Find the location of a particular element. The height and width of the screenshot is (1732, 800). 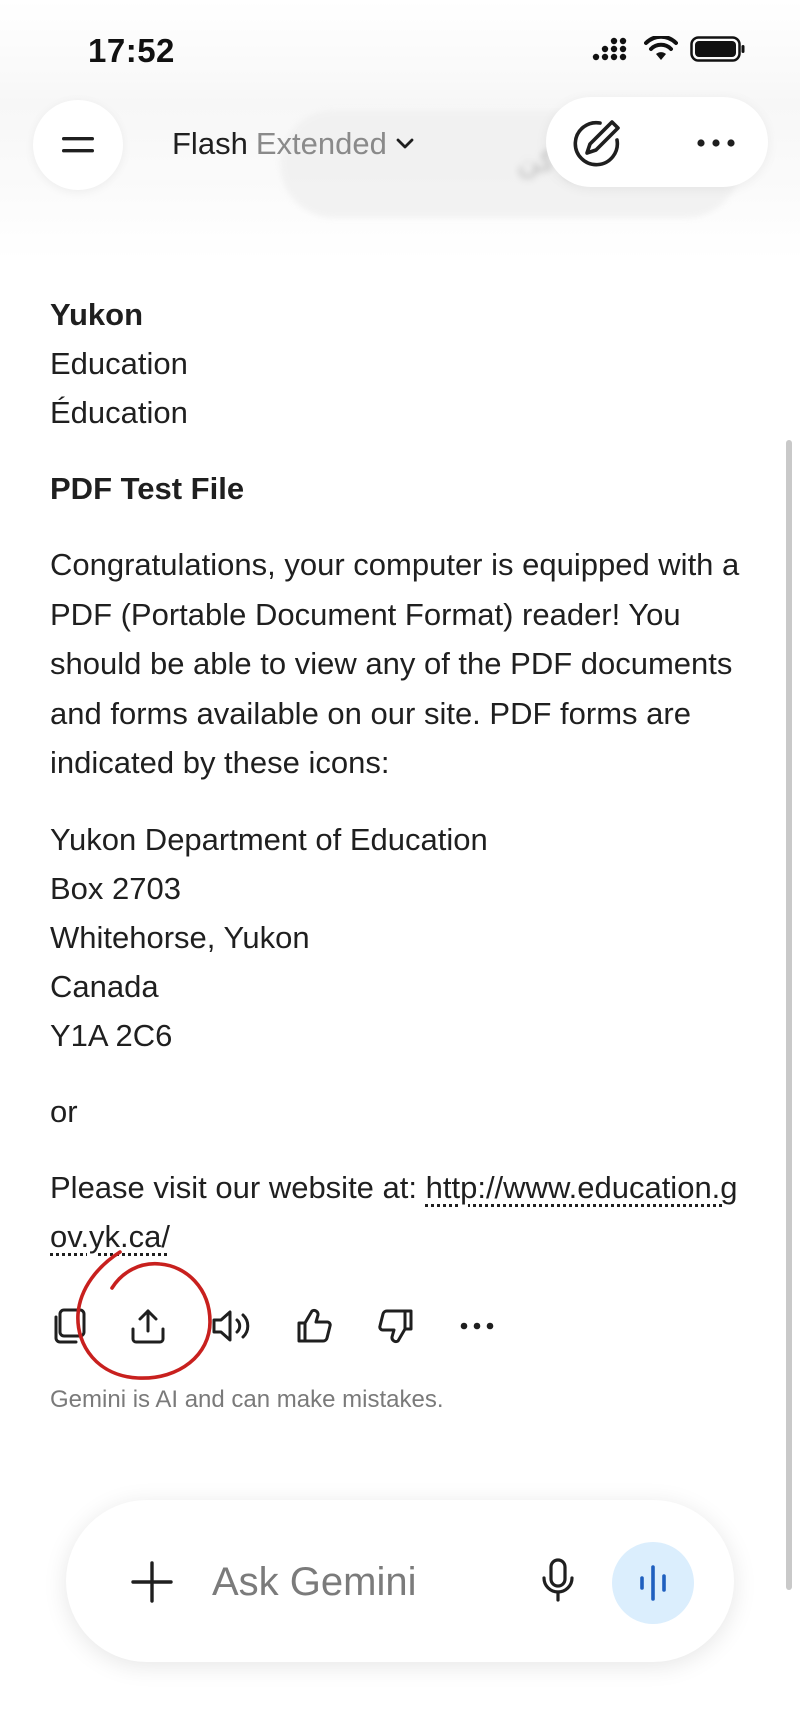

model-picker: Flash Extended is located at coordinates (293, 144).